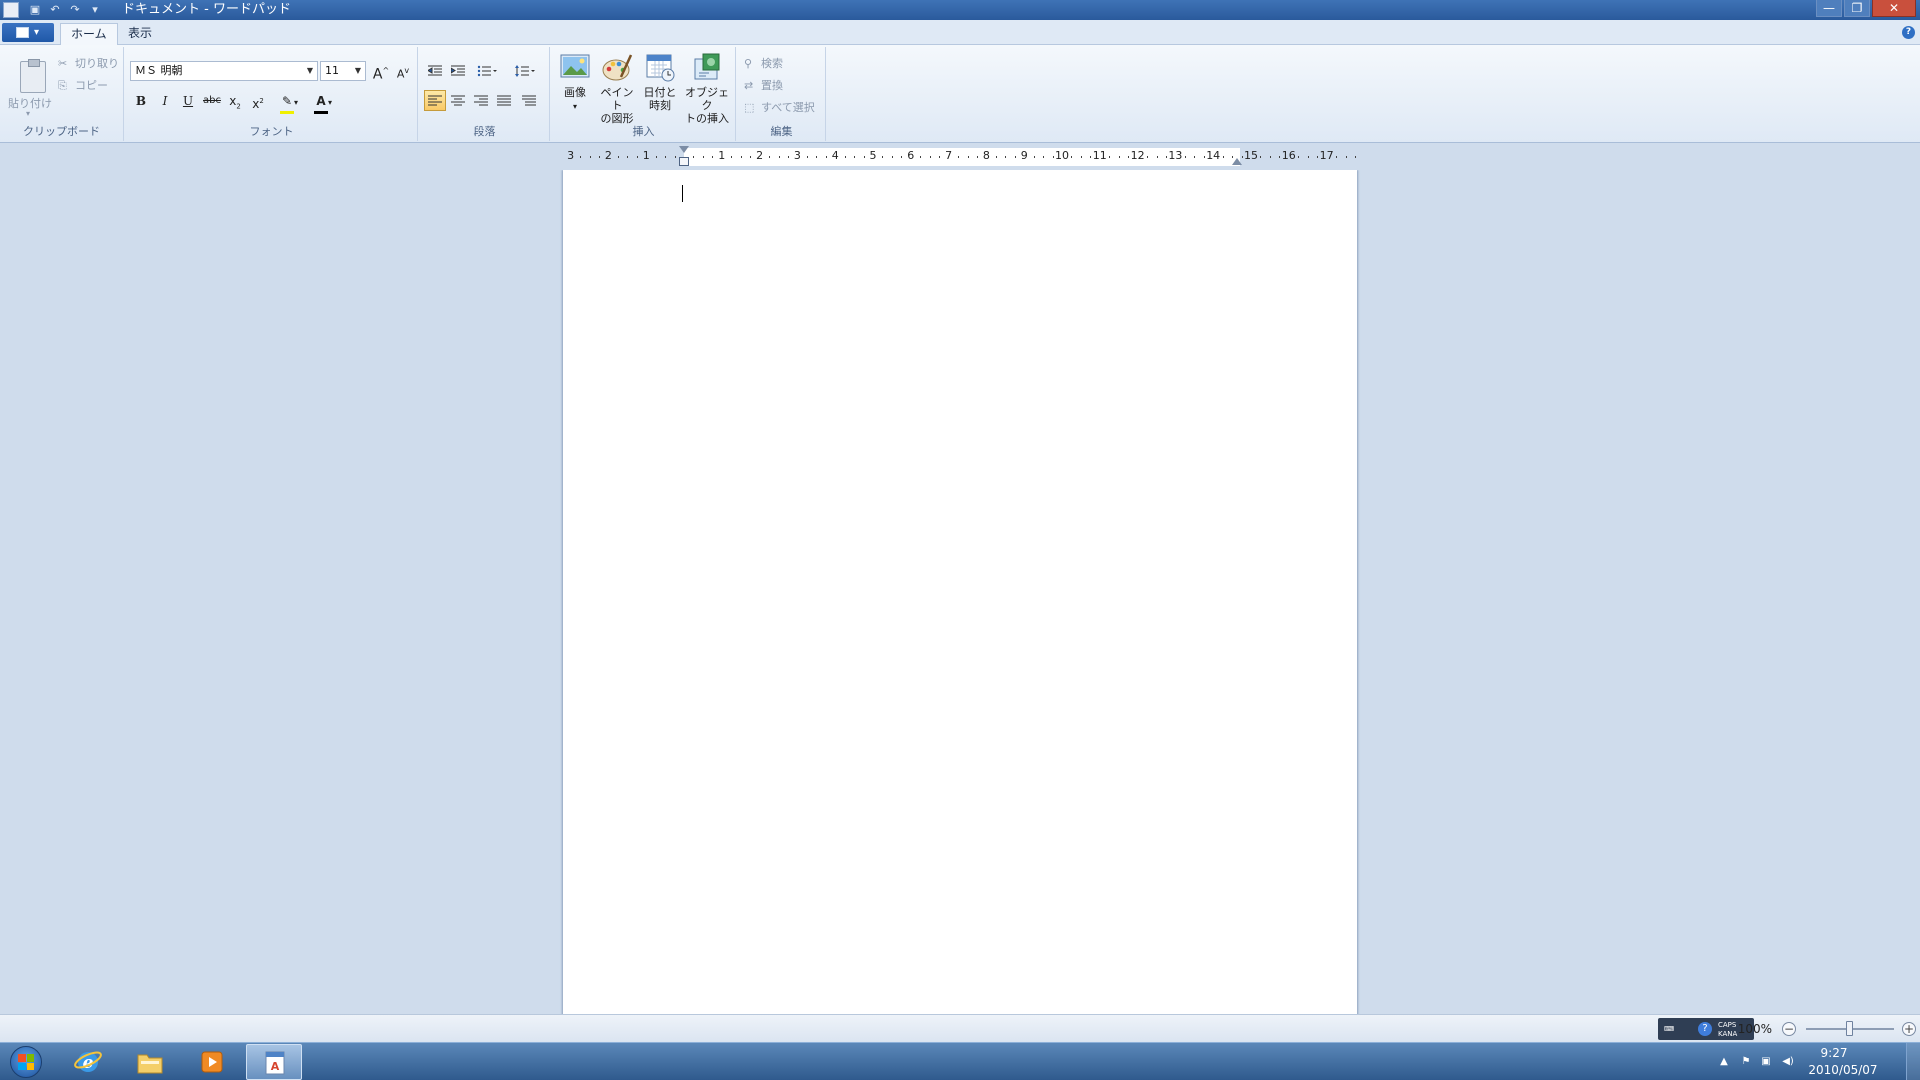  What do you see at coordinates (320, 102) in the screenshot?
I see `text-color-icon: A` at bounding box center [320, 102].